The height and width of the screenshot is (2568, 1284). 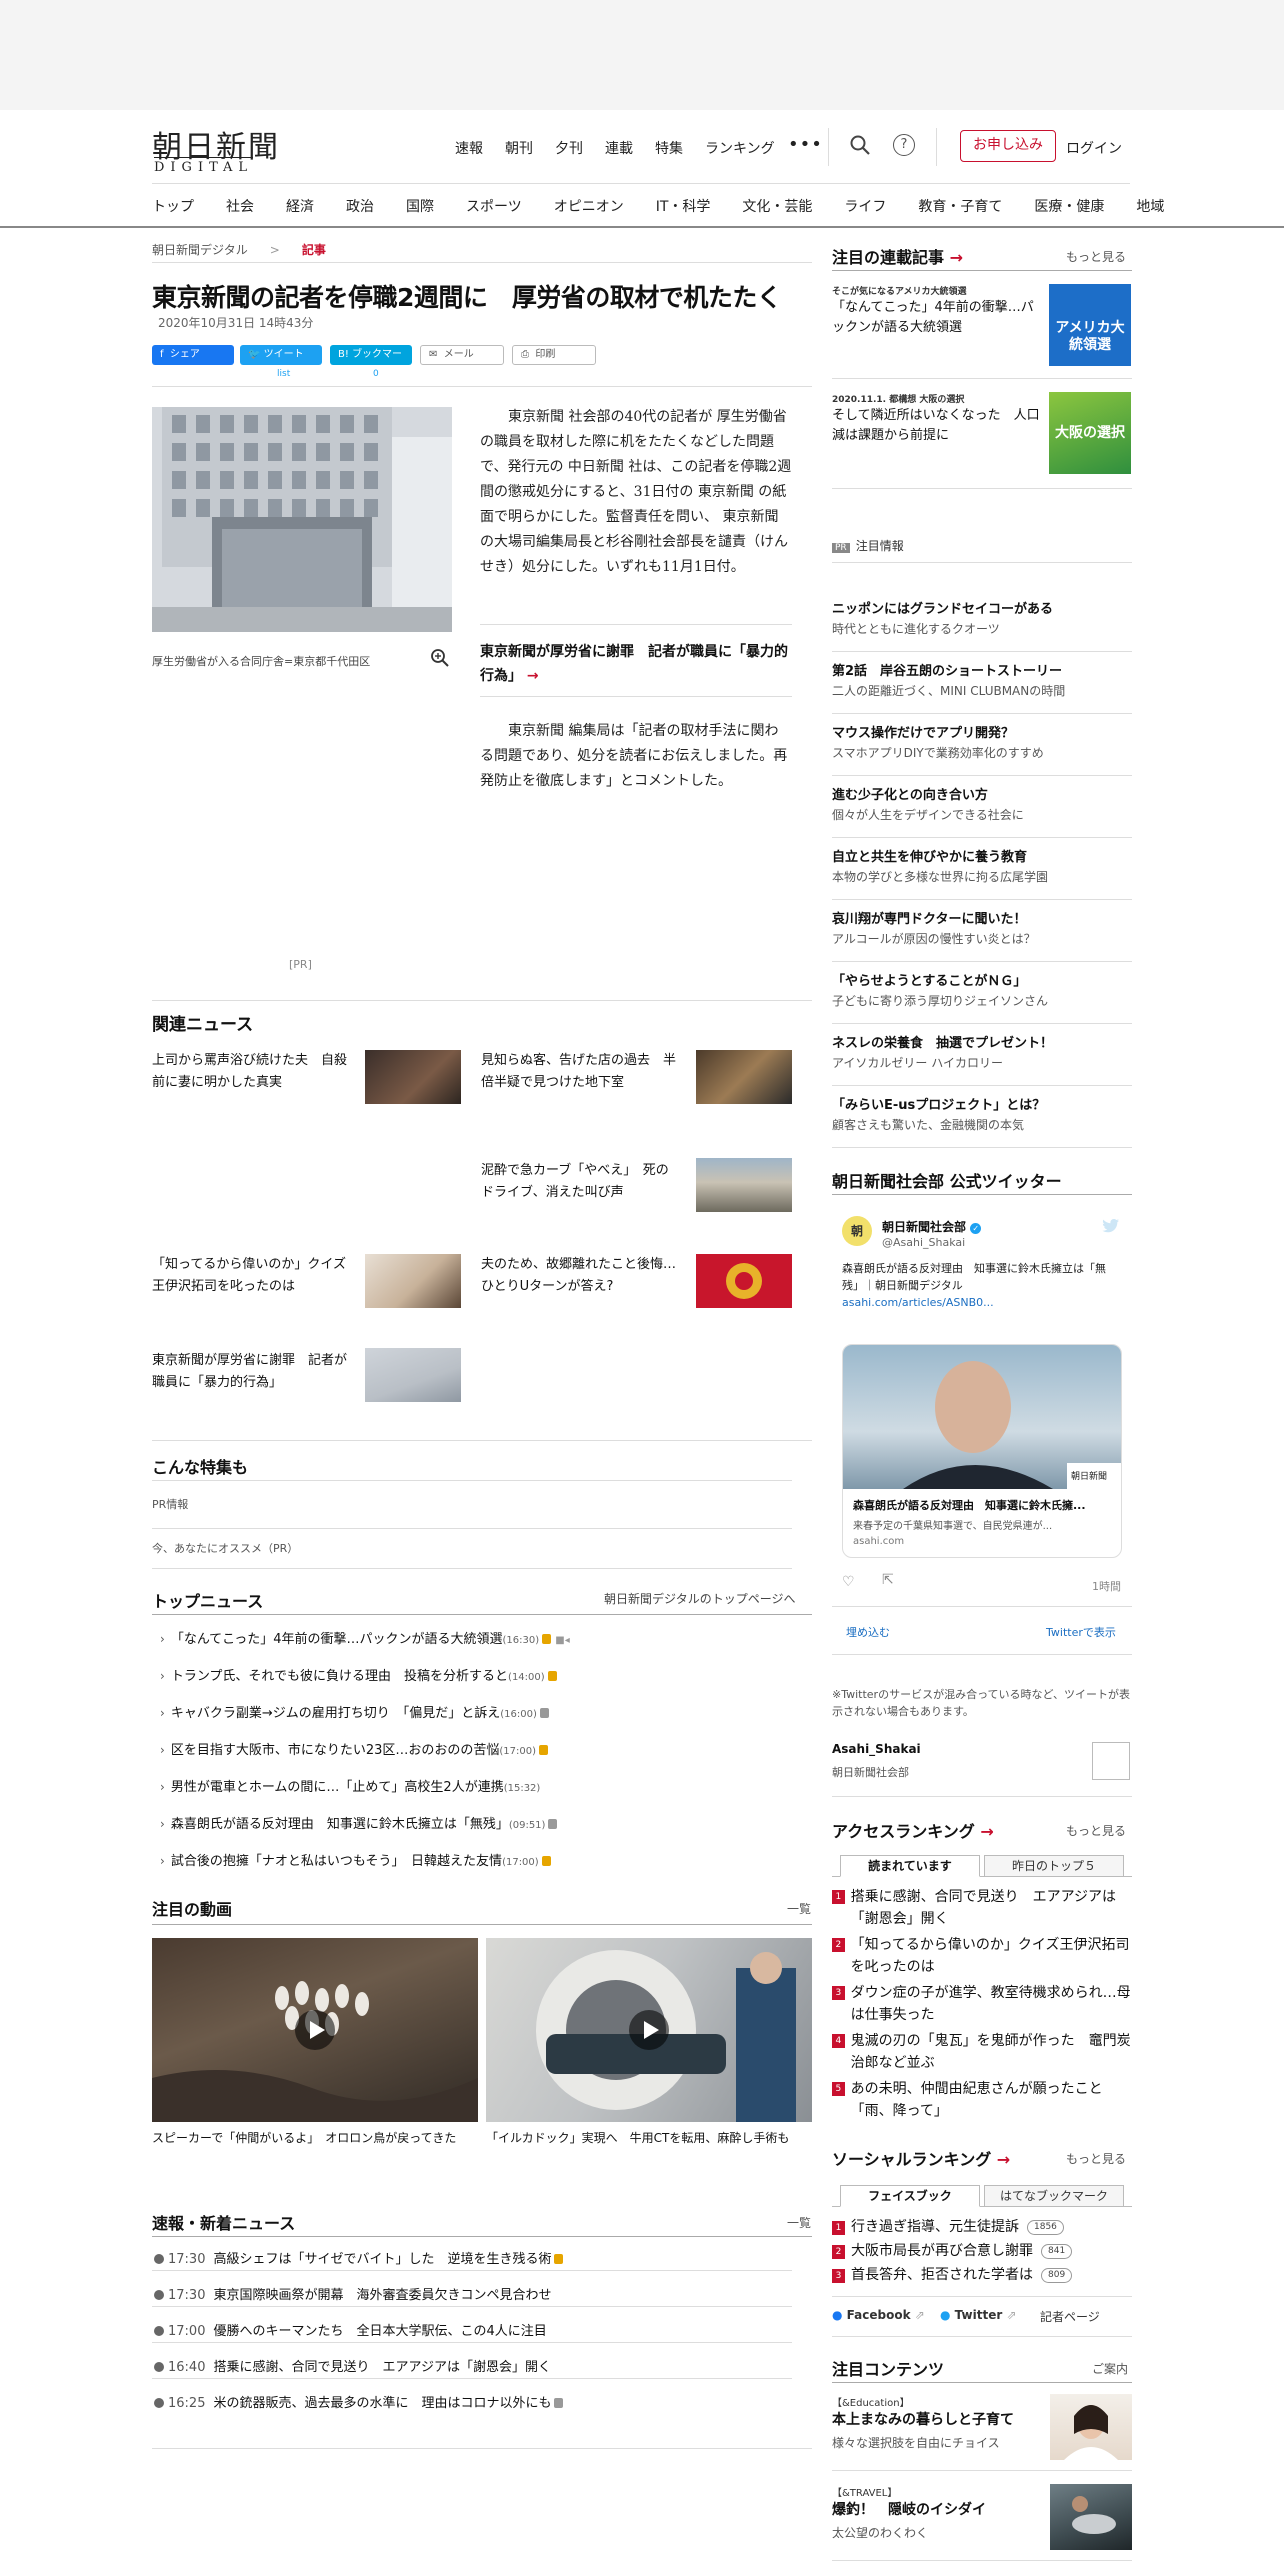 What do you see at coordinates (359, 1822) in the screenshot?
I see `top-news-item: › 森喜朗氏が語る反対理由 知事選に鈴木氏擁立は「無残」(09:51)` at bounding box center [359, 1822].